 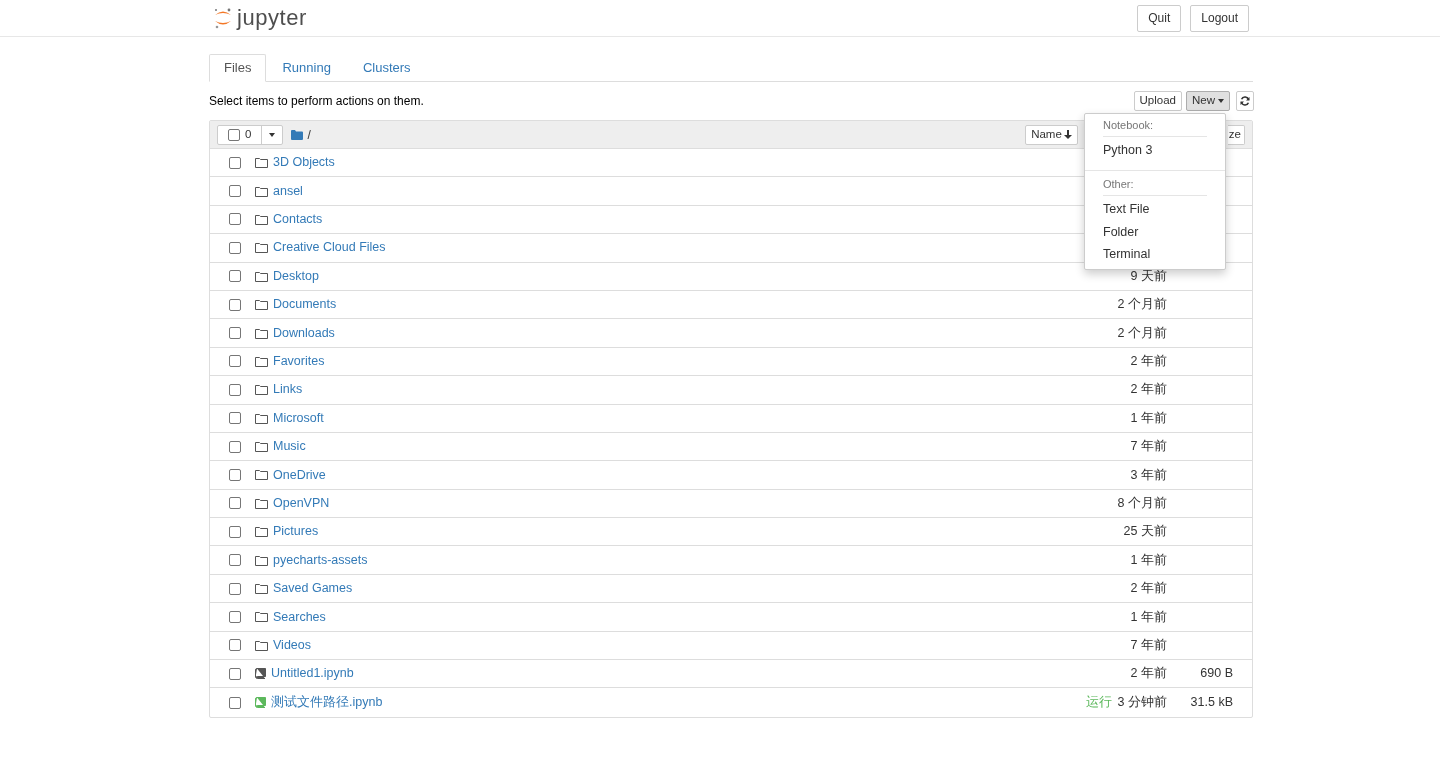 I want to click on file-name-link: pyecharts-assets, so click(x=320, y=560).